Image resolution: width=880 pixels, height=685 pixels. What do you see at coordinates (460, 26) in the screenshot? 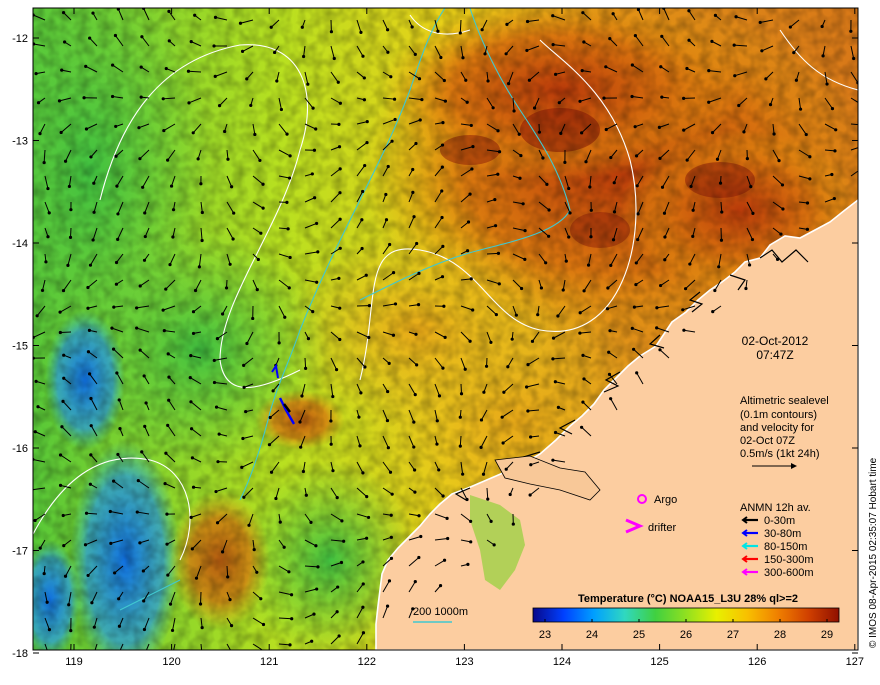
I see `velocity-arrow` at bounding box center [460, 26].